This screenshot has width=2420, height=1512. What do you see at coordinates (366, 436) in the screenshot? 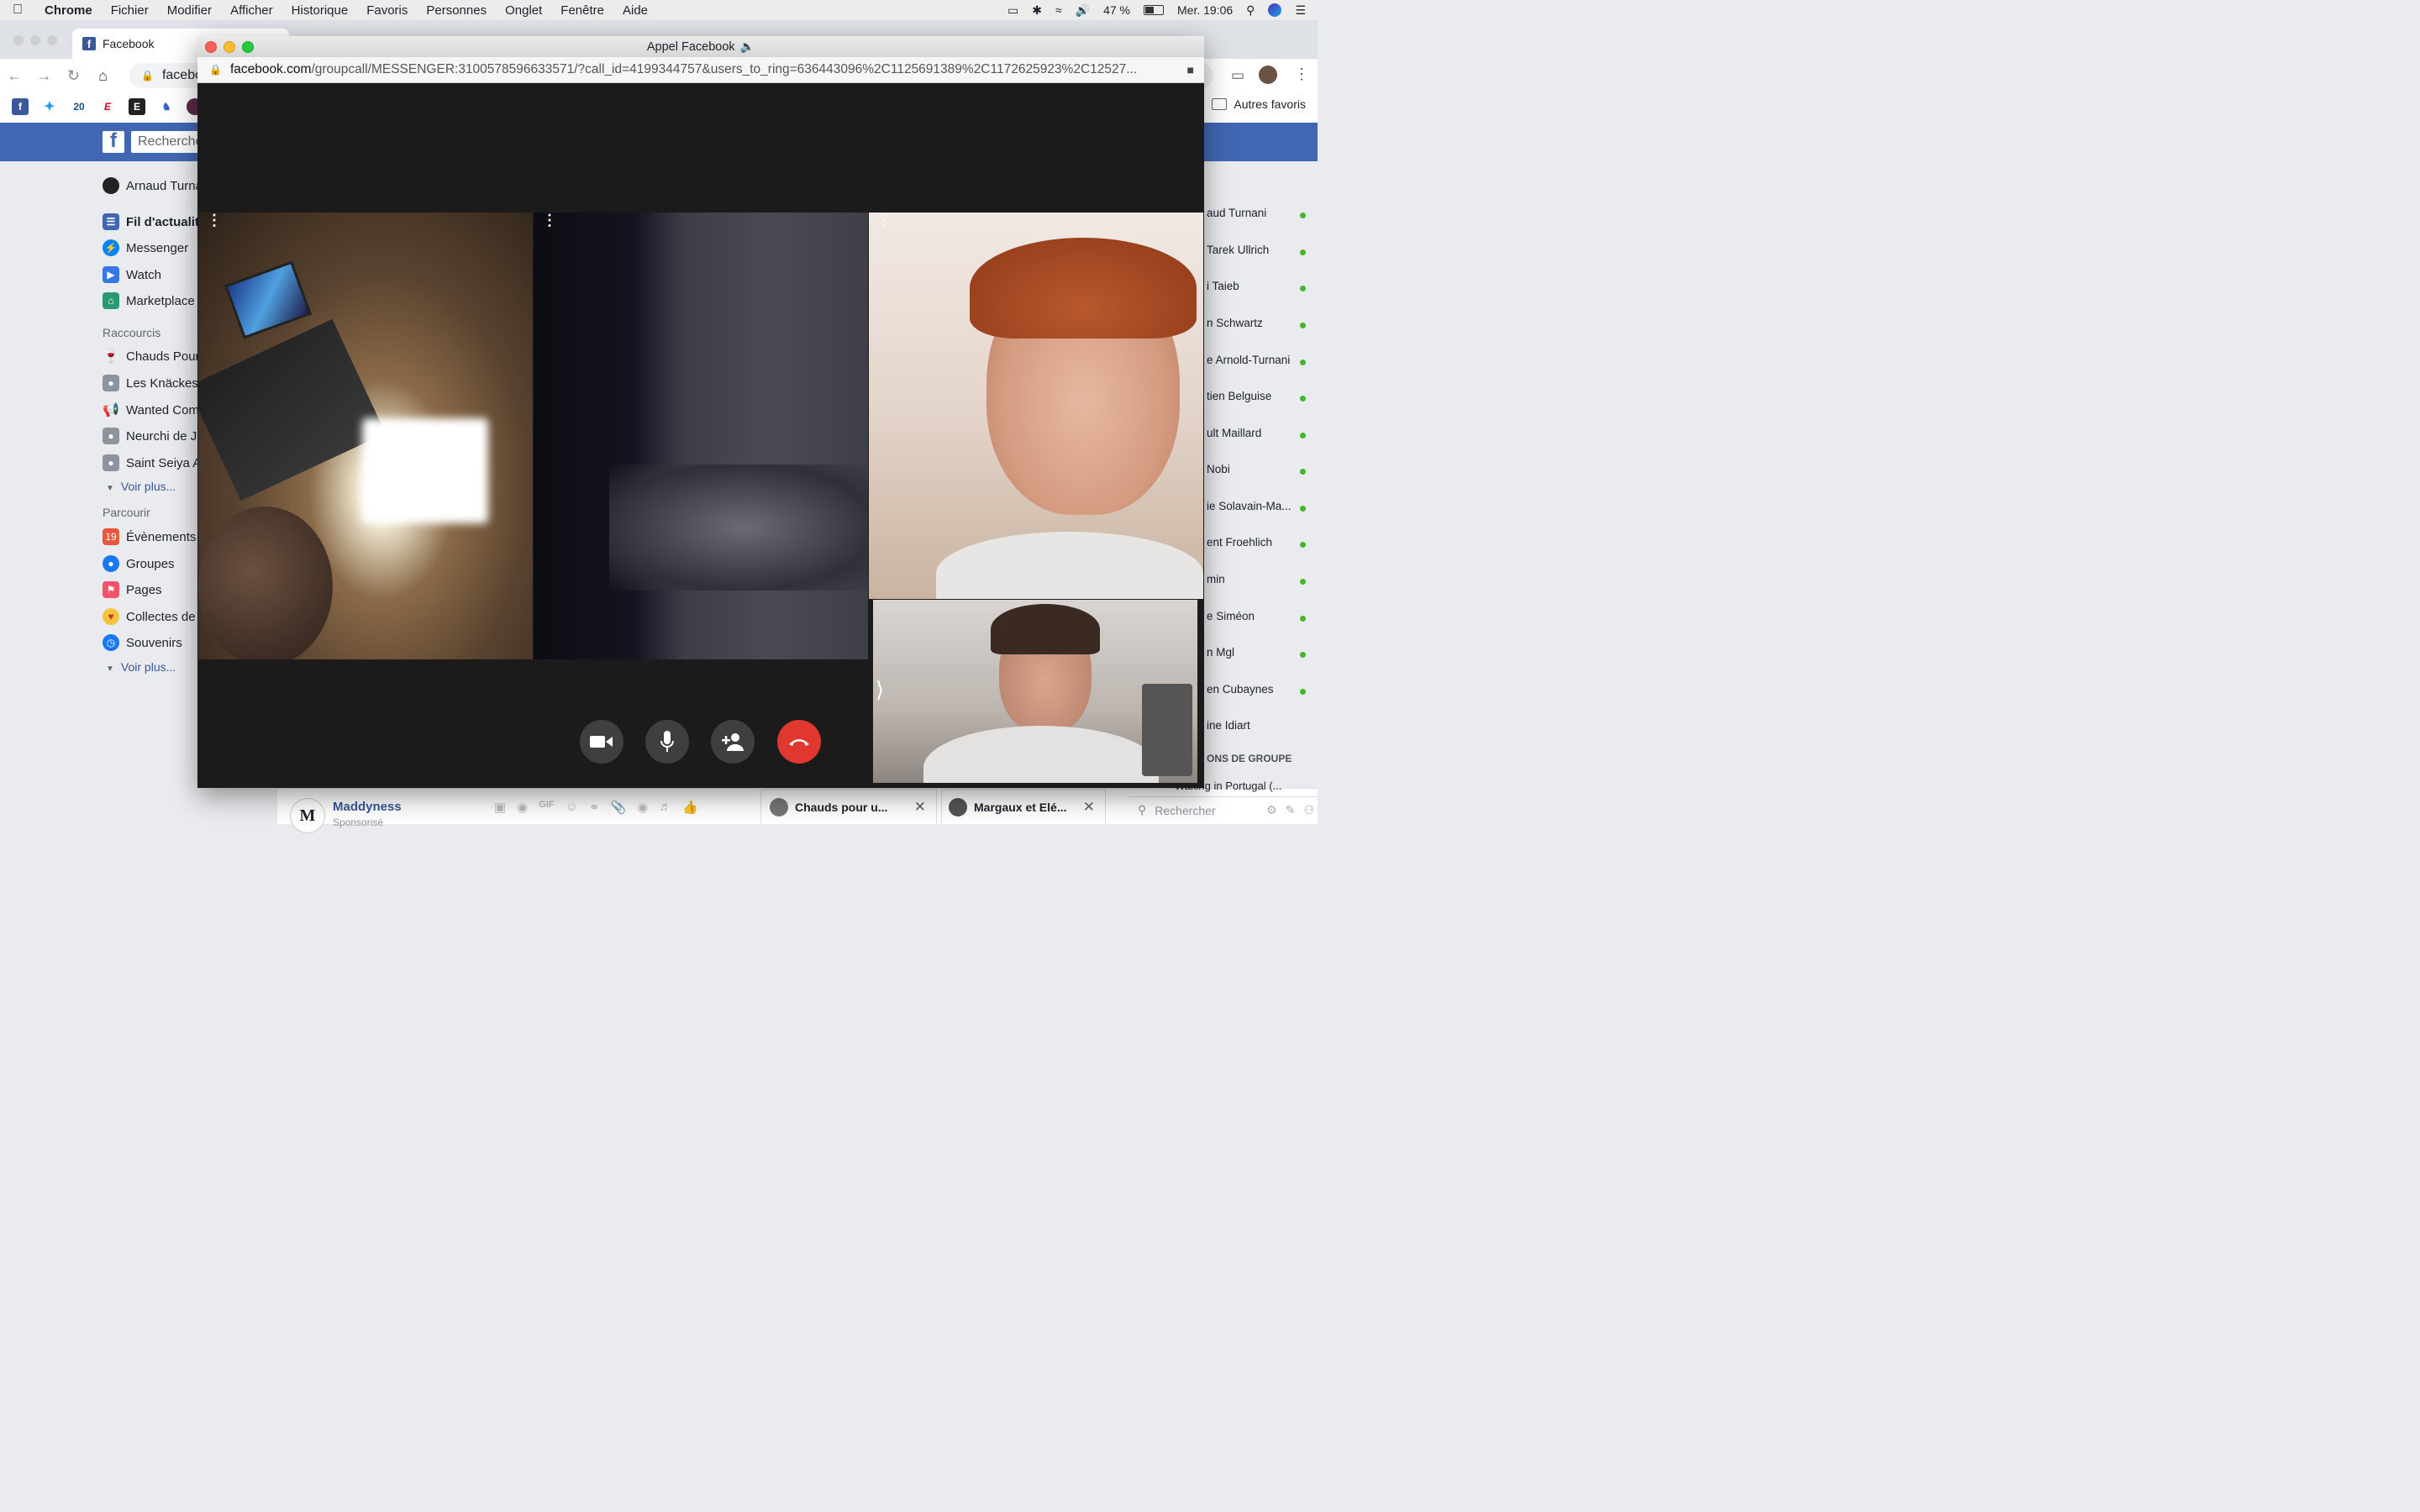
I see `participant-video-1: ⋮` at bounding box center [366, 436].